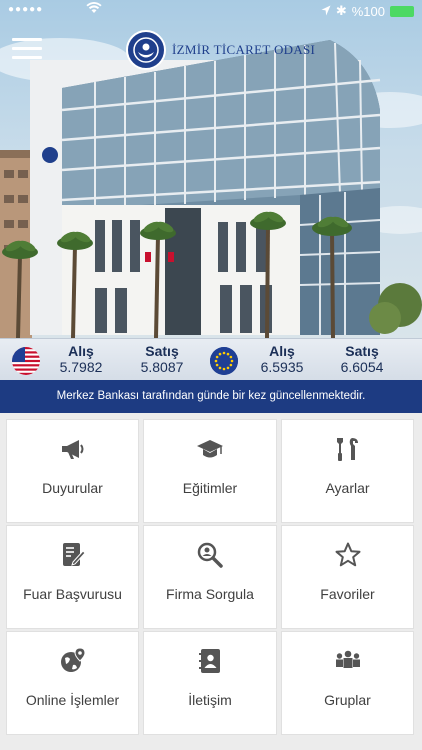 Image resolution: width=422 pixels, height=750 pixels. What do you see at coordinates (282, 367) in the screenshot?
I see `eur-buy-value: 6.5935` at bounding box center [282, 367].